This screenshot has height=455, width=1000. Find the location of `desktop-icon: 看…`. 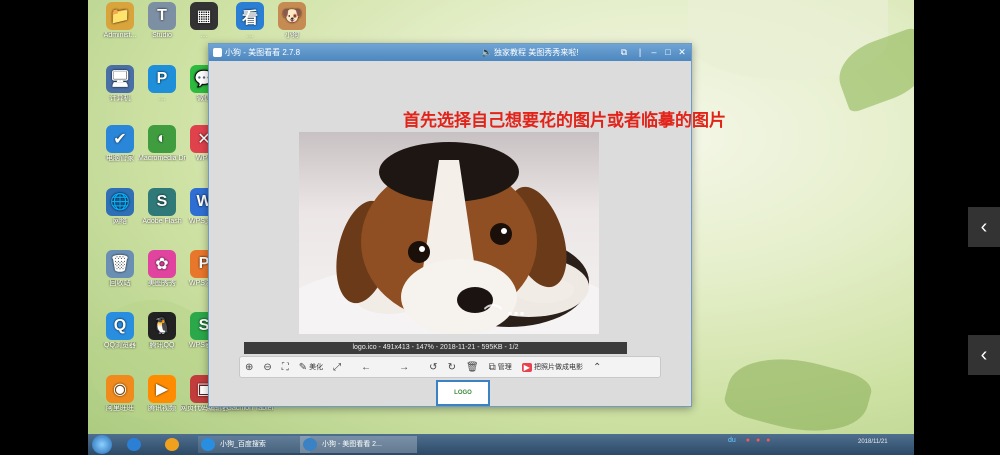

desktop-icon: 看… is located at coordinates (250, 21).